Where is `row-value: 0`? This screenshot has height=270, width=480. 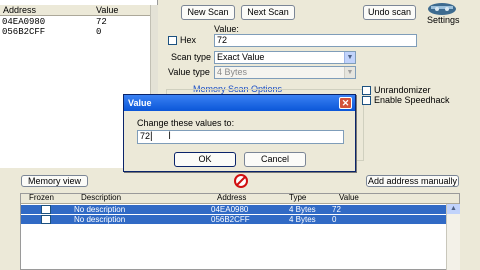 row-value: 0 is located at coordinates (334, 219).